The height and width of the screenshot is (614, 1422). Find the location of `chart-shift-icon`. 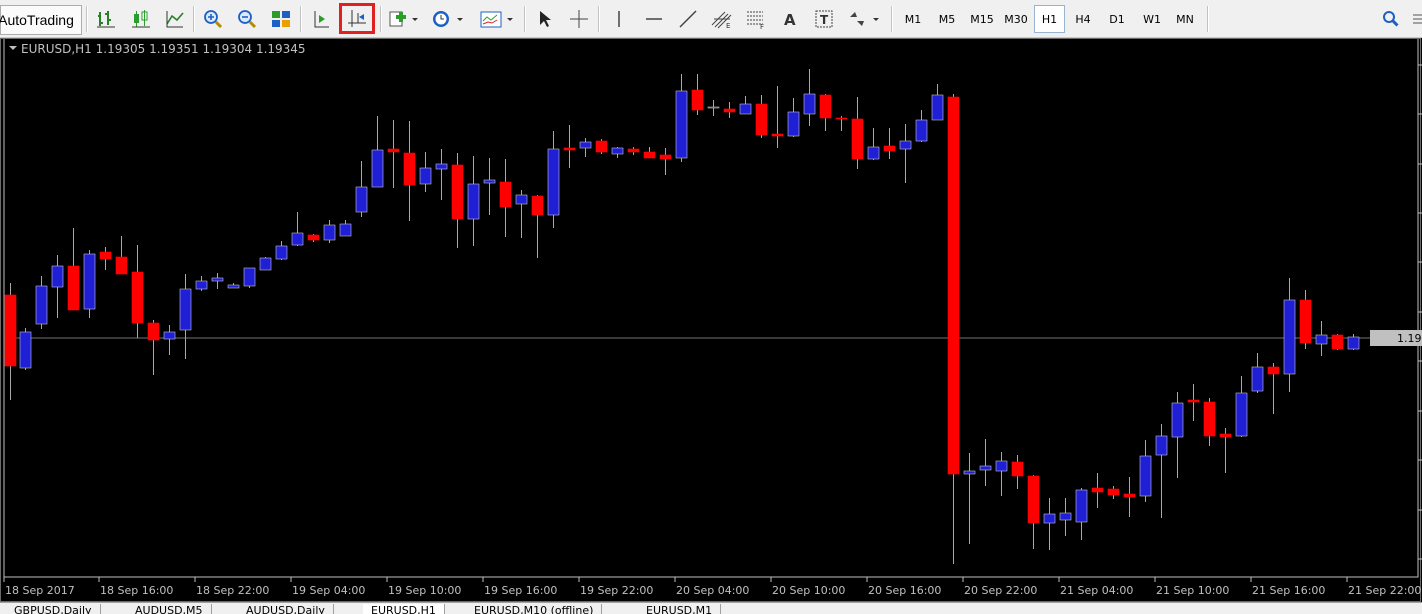

chart-shift-icon is located at coordinates (321, 19).